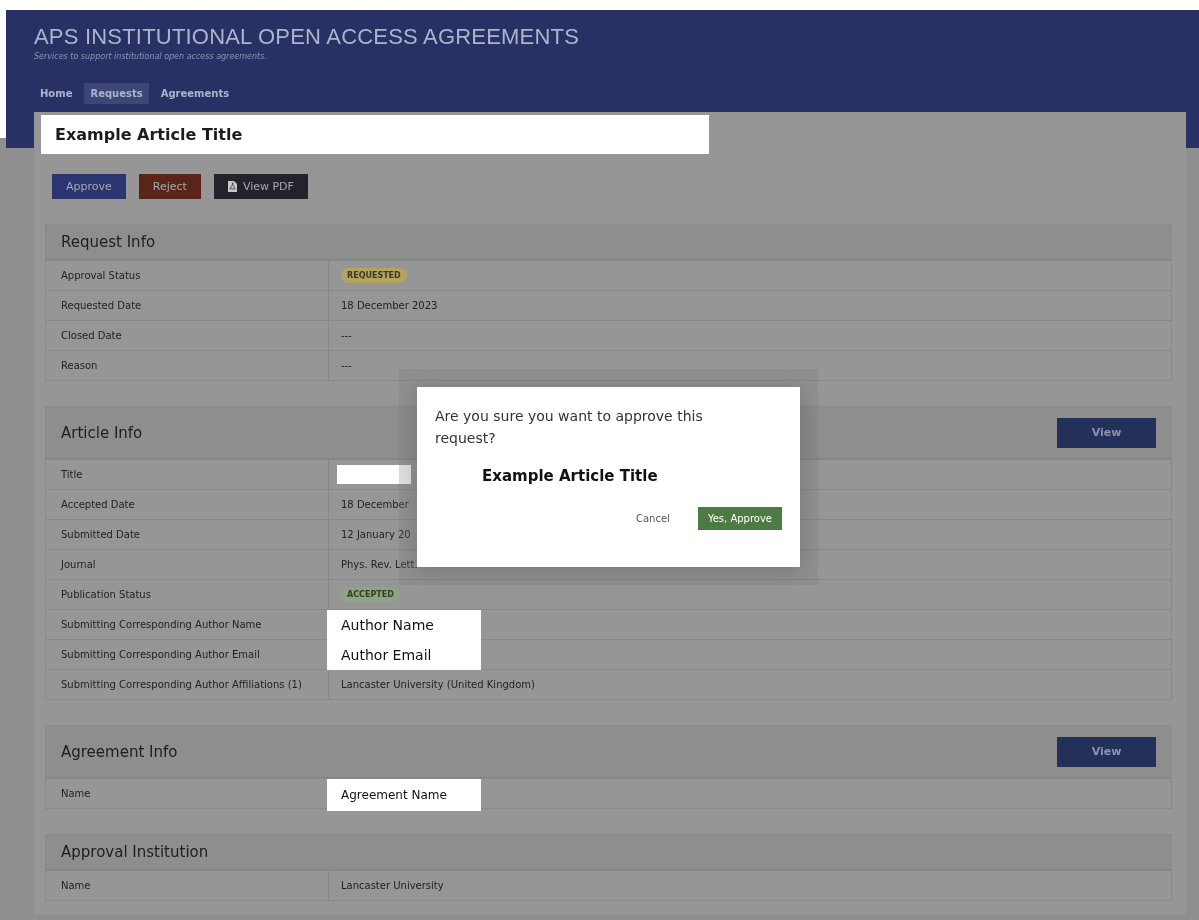  What do you see at coordinates (232, 186) in the screenshot?
I see `pdf-file-icon` at bounding box center [232, 186].